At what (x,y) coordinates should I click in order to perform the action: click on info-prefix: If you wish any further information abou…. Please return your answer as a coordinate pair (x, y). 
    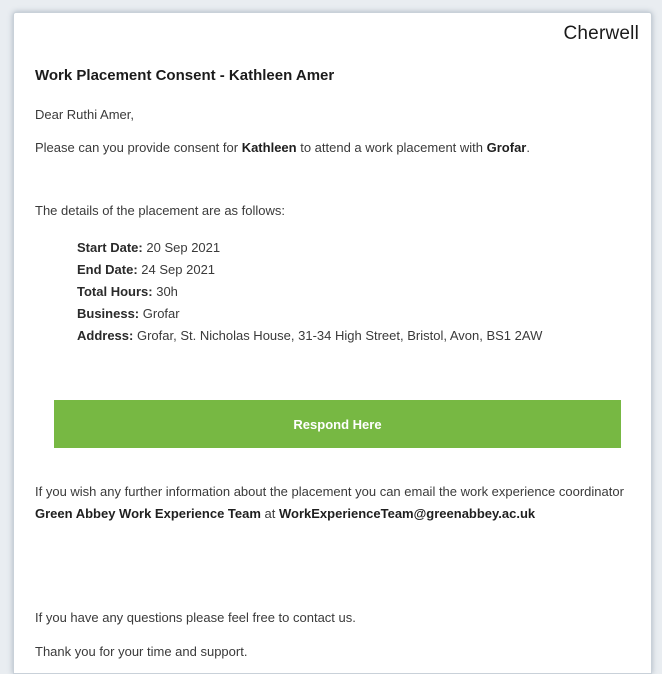
    Looking at the image, I should click on (329, 491).